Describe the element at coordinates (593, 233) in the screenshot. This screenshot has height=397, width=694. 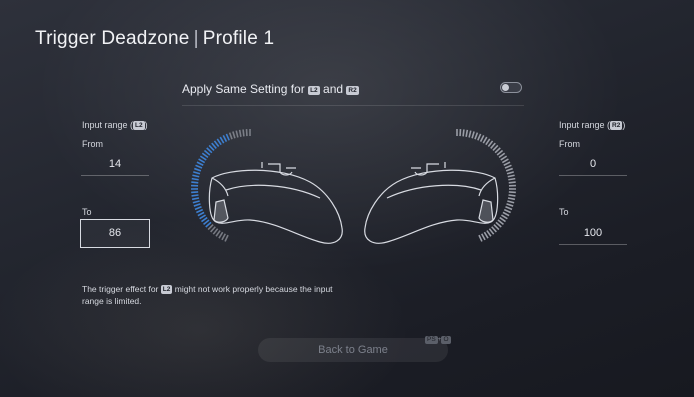
I see `right-to-field: 100` at that location.